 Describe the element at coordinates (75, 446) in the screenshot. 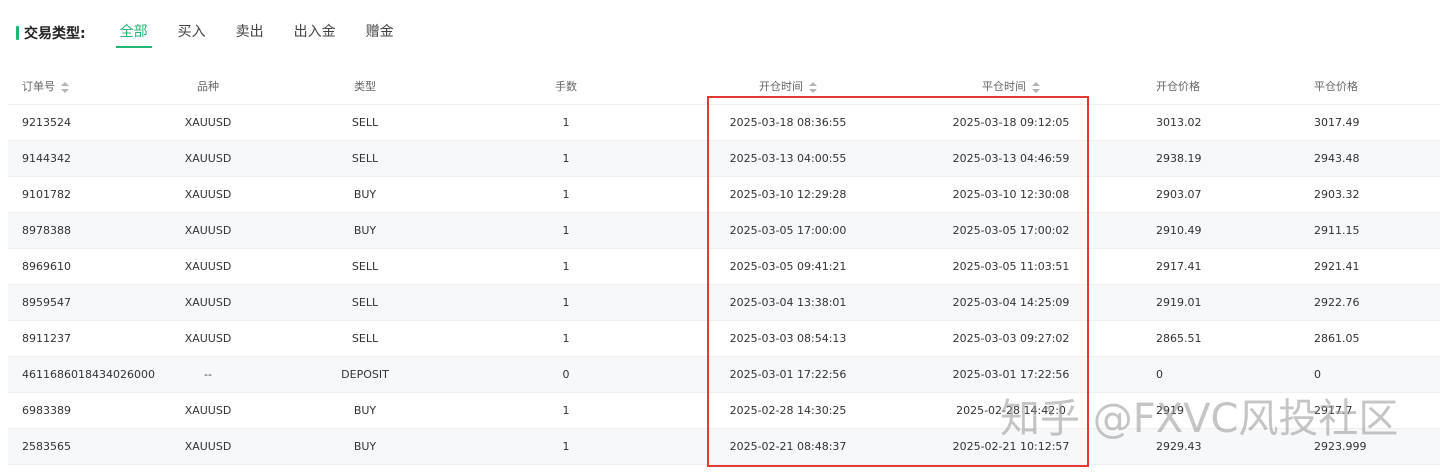

I see `cell-order-no: 2583565` at that location.